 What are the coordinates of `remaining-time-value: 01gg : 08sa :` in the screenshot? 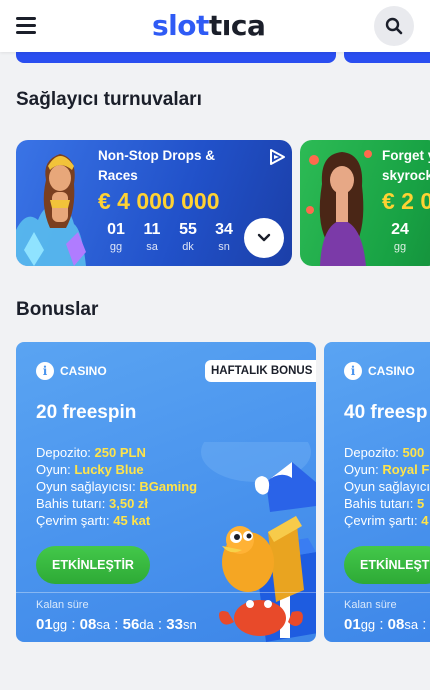 It's located at (385, 624).